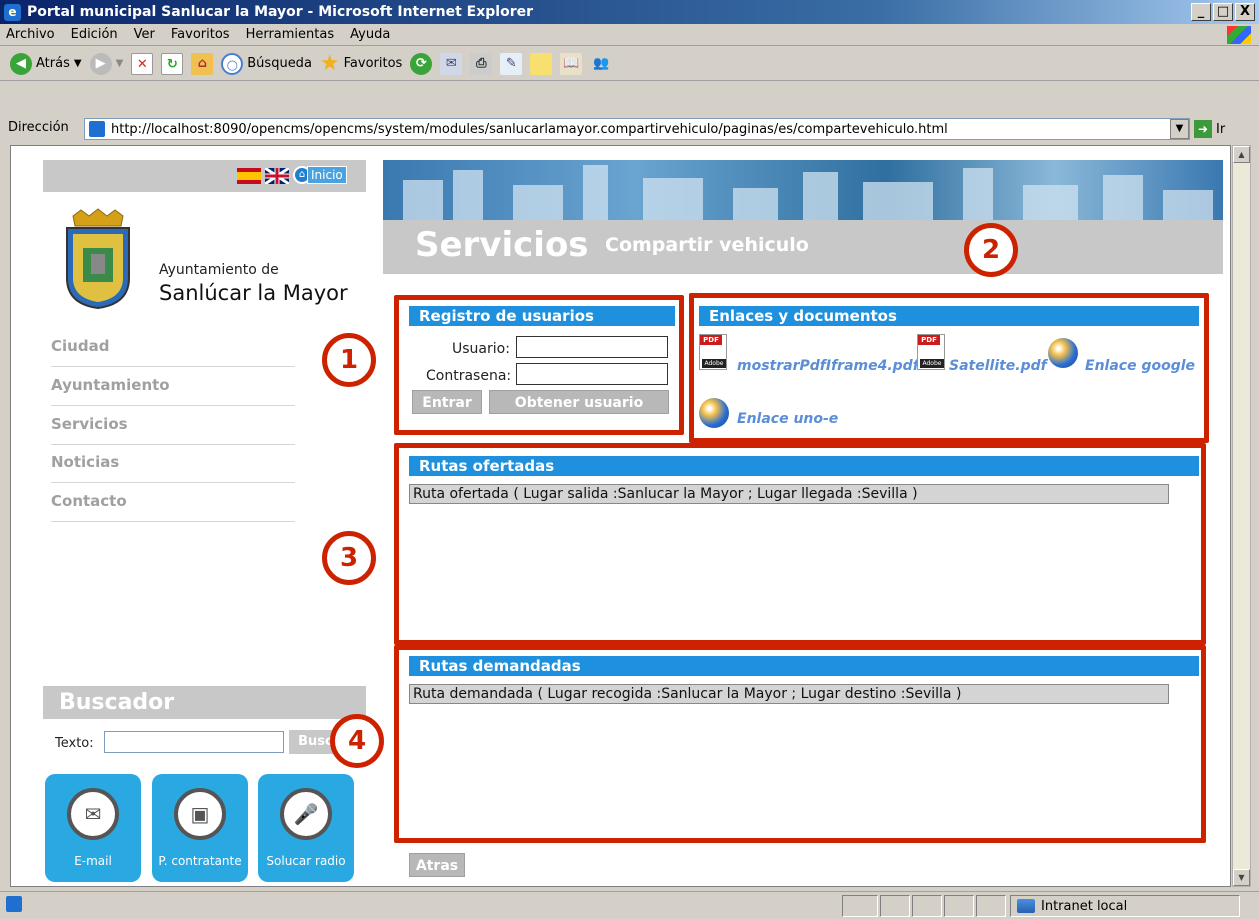 The width and height of the screenshot is (1259, 919). Describe the element at coordinates (1201, 12) in the screenshot. I see `minimize-button: _` at that location.